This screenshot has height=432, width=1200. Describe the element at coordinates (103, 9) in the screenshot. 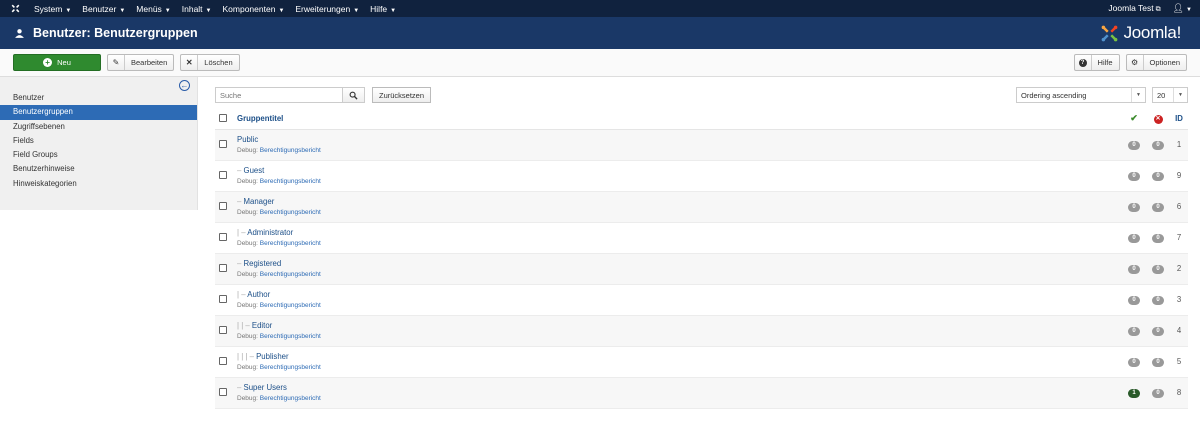

I see `nav-item: Benutzer ▼` at that location.